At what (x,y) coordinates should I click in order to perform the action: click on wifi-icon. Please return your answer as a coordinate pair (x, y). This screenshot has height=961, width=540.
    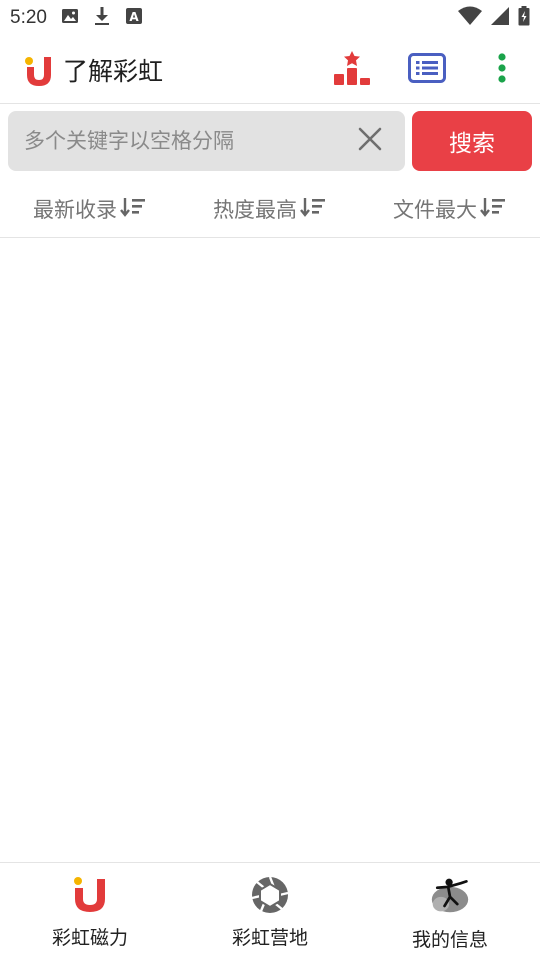
    Looking at the image, I should click on (470, 18).